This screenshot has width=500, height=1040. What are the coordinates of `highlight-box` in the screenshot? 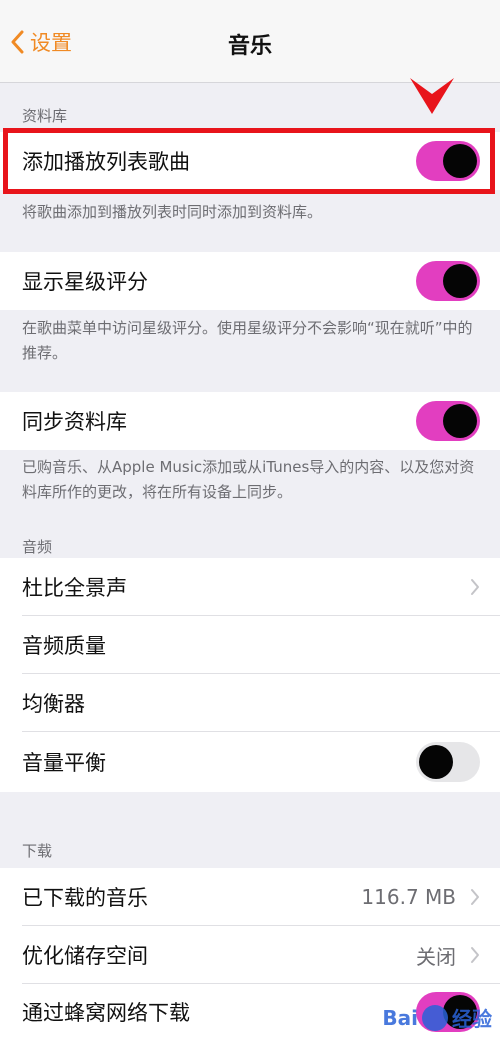 It's located at (249, 161).